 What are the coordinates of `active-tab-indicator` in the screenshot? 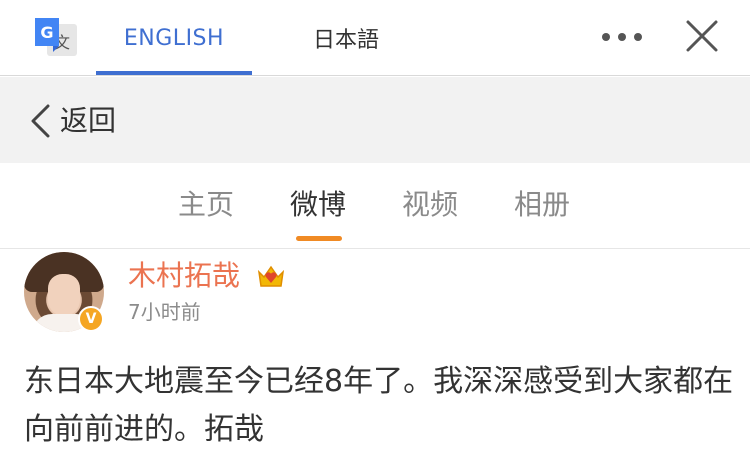 It's located at (319, 238).